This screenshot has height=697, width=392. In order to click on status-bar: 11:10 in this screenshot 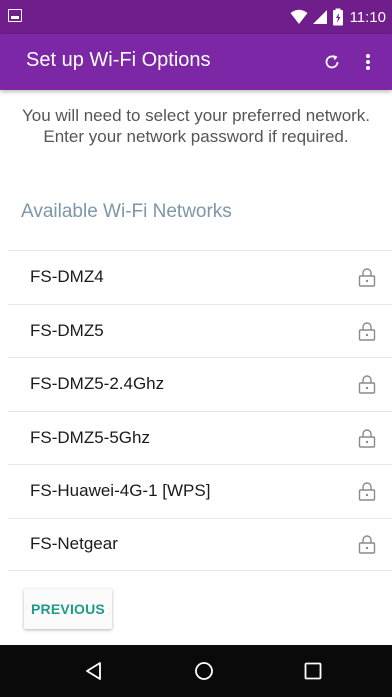, I will do `click(196, 17)`.